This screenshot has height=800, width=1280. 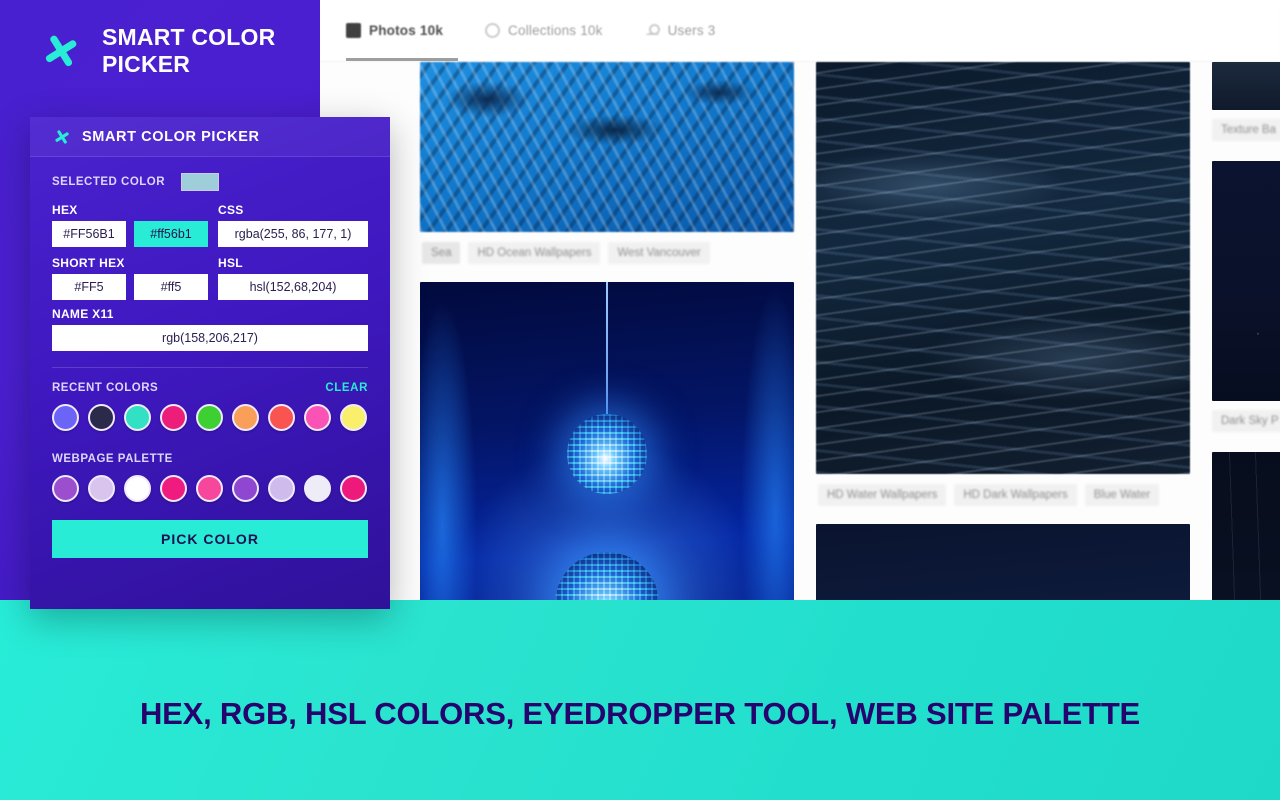 I want to click on tag-chip: HD Ocean Wallpapers, so click(x=534, y=253).